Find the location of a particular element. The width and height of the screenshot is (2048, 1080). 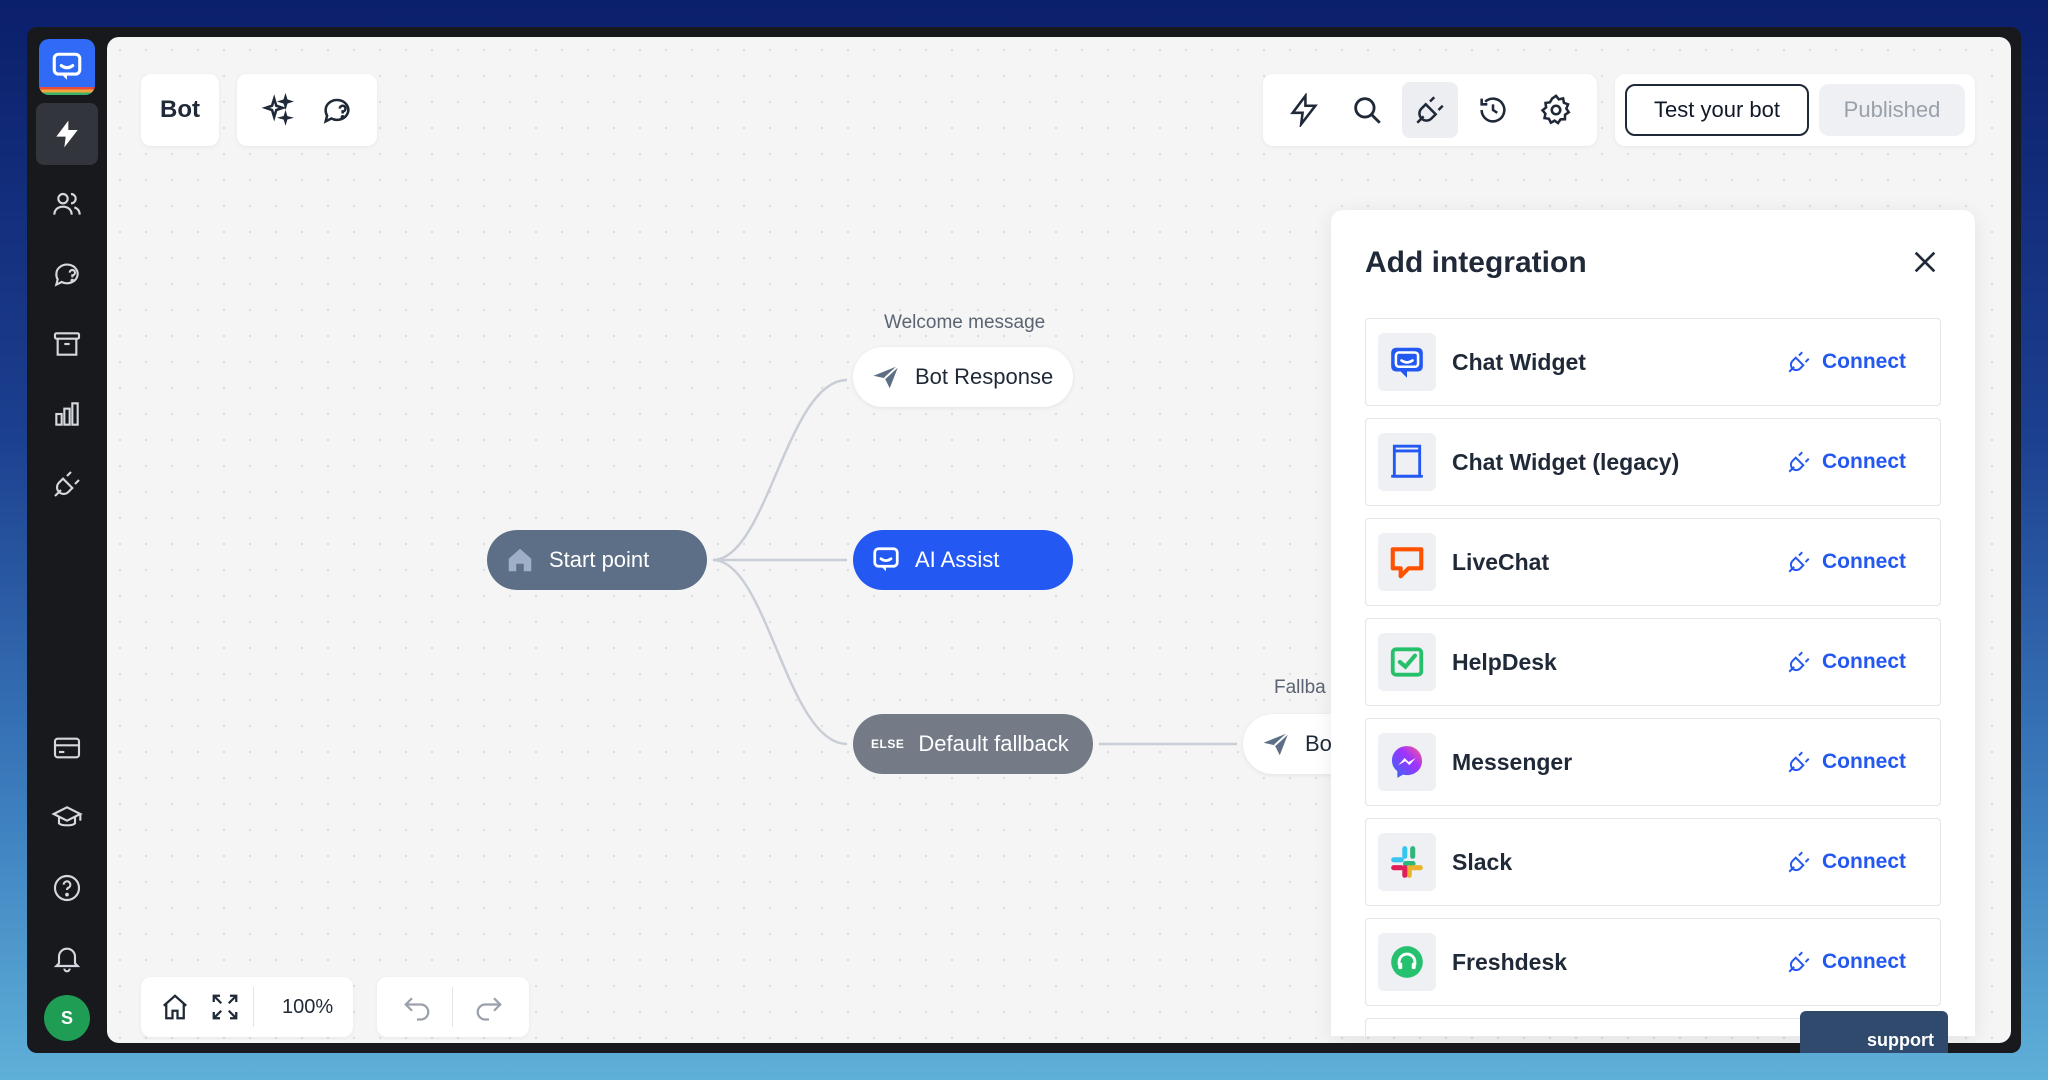

undo-icon is located at coordinates (416, 1009).